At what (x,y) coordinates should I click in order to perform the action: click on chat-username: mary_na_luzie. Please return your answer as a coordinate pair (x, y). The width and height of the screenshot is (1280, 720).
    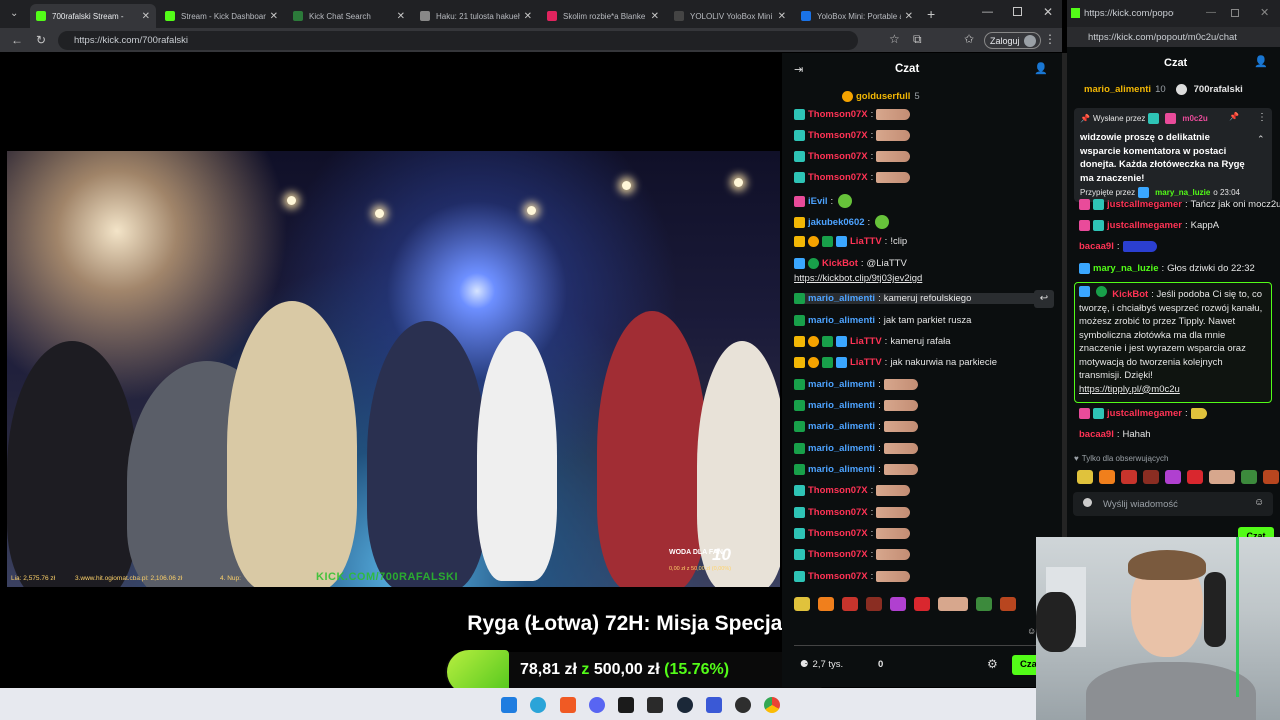
    Looking at the image, I should click on (1125, 268).